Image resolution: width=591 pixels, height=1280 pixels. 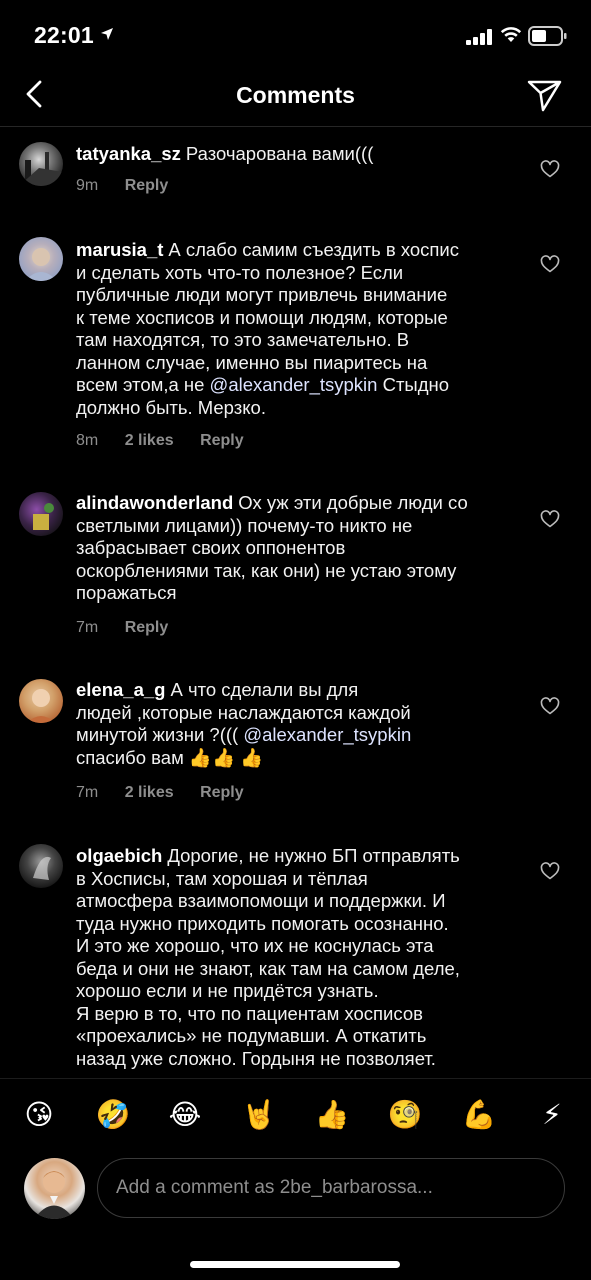 I want to click on comment-meta: 9m Reply, so click(x=133, y=186).